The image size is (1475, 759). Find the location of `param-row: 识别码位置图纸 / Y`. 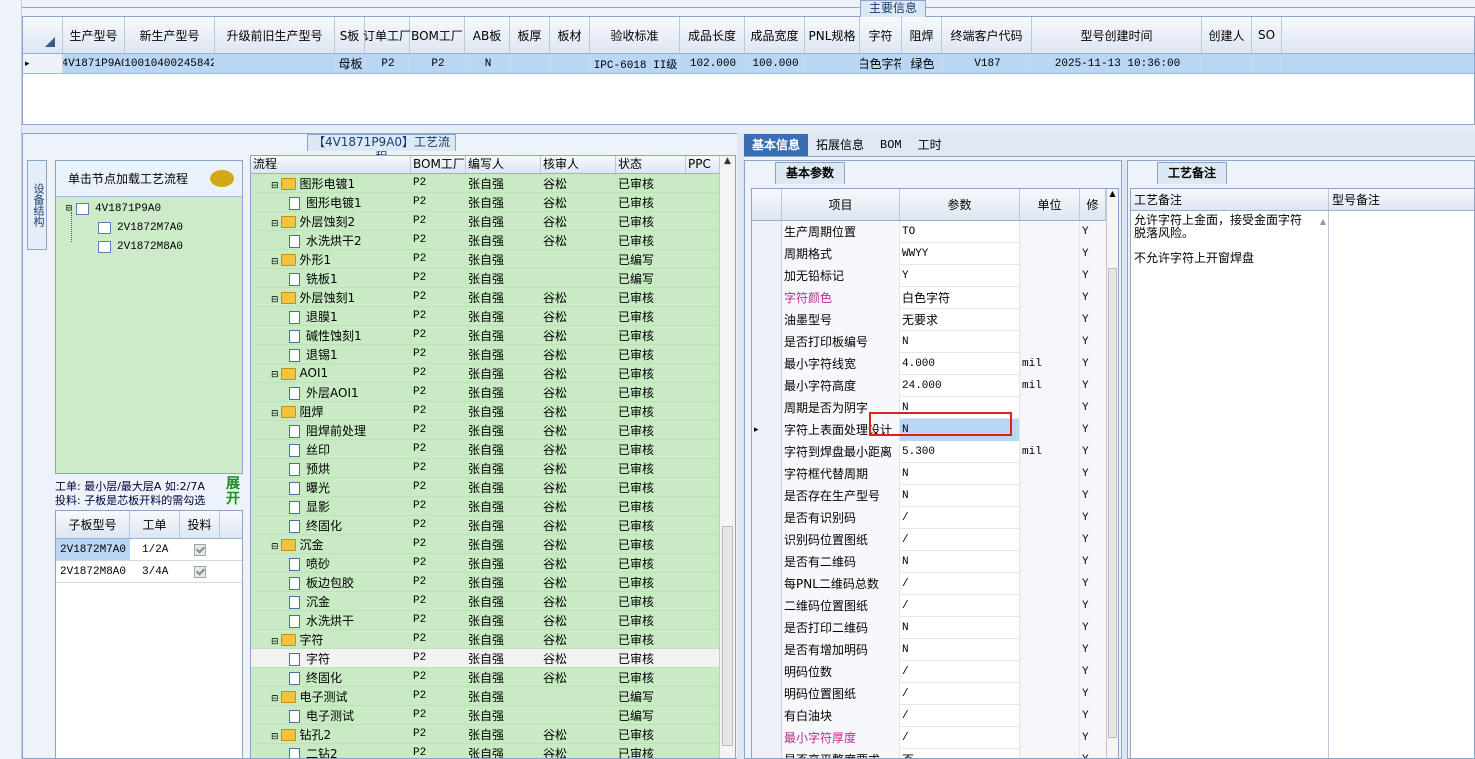

param-row: 识别码位置图纸 / Y is located at coordinates (935, 539).